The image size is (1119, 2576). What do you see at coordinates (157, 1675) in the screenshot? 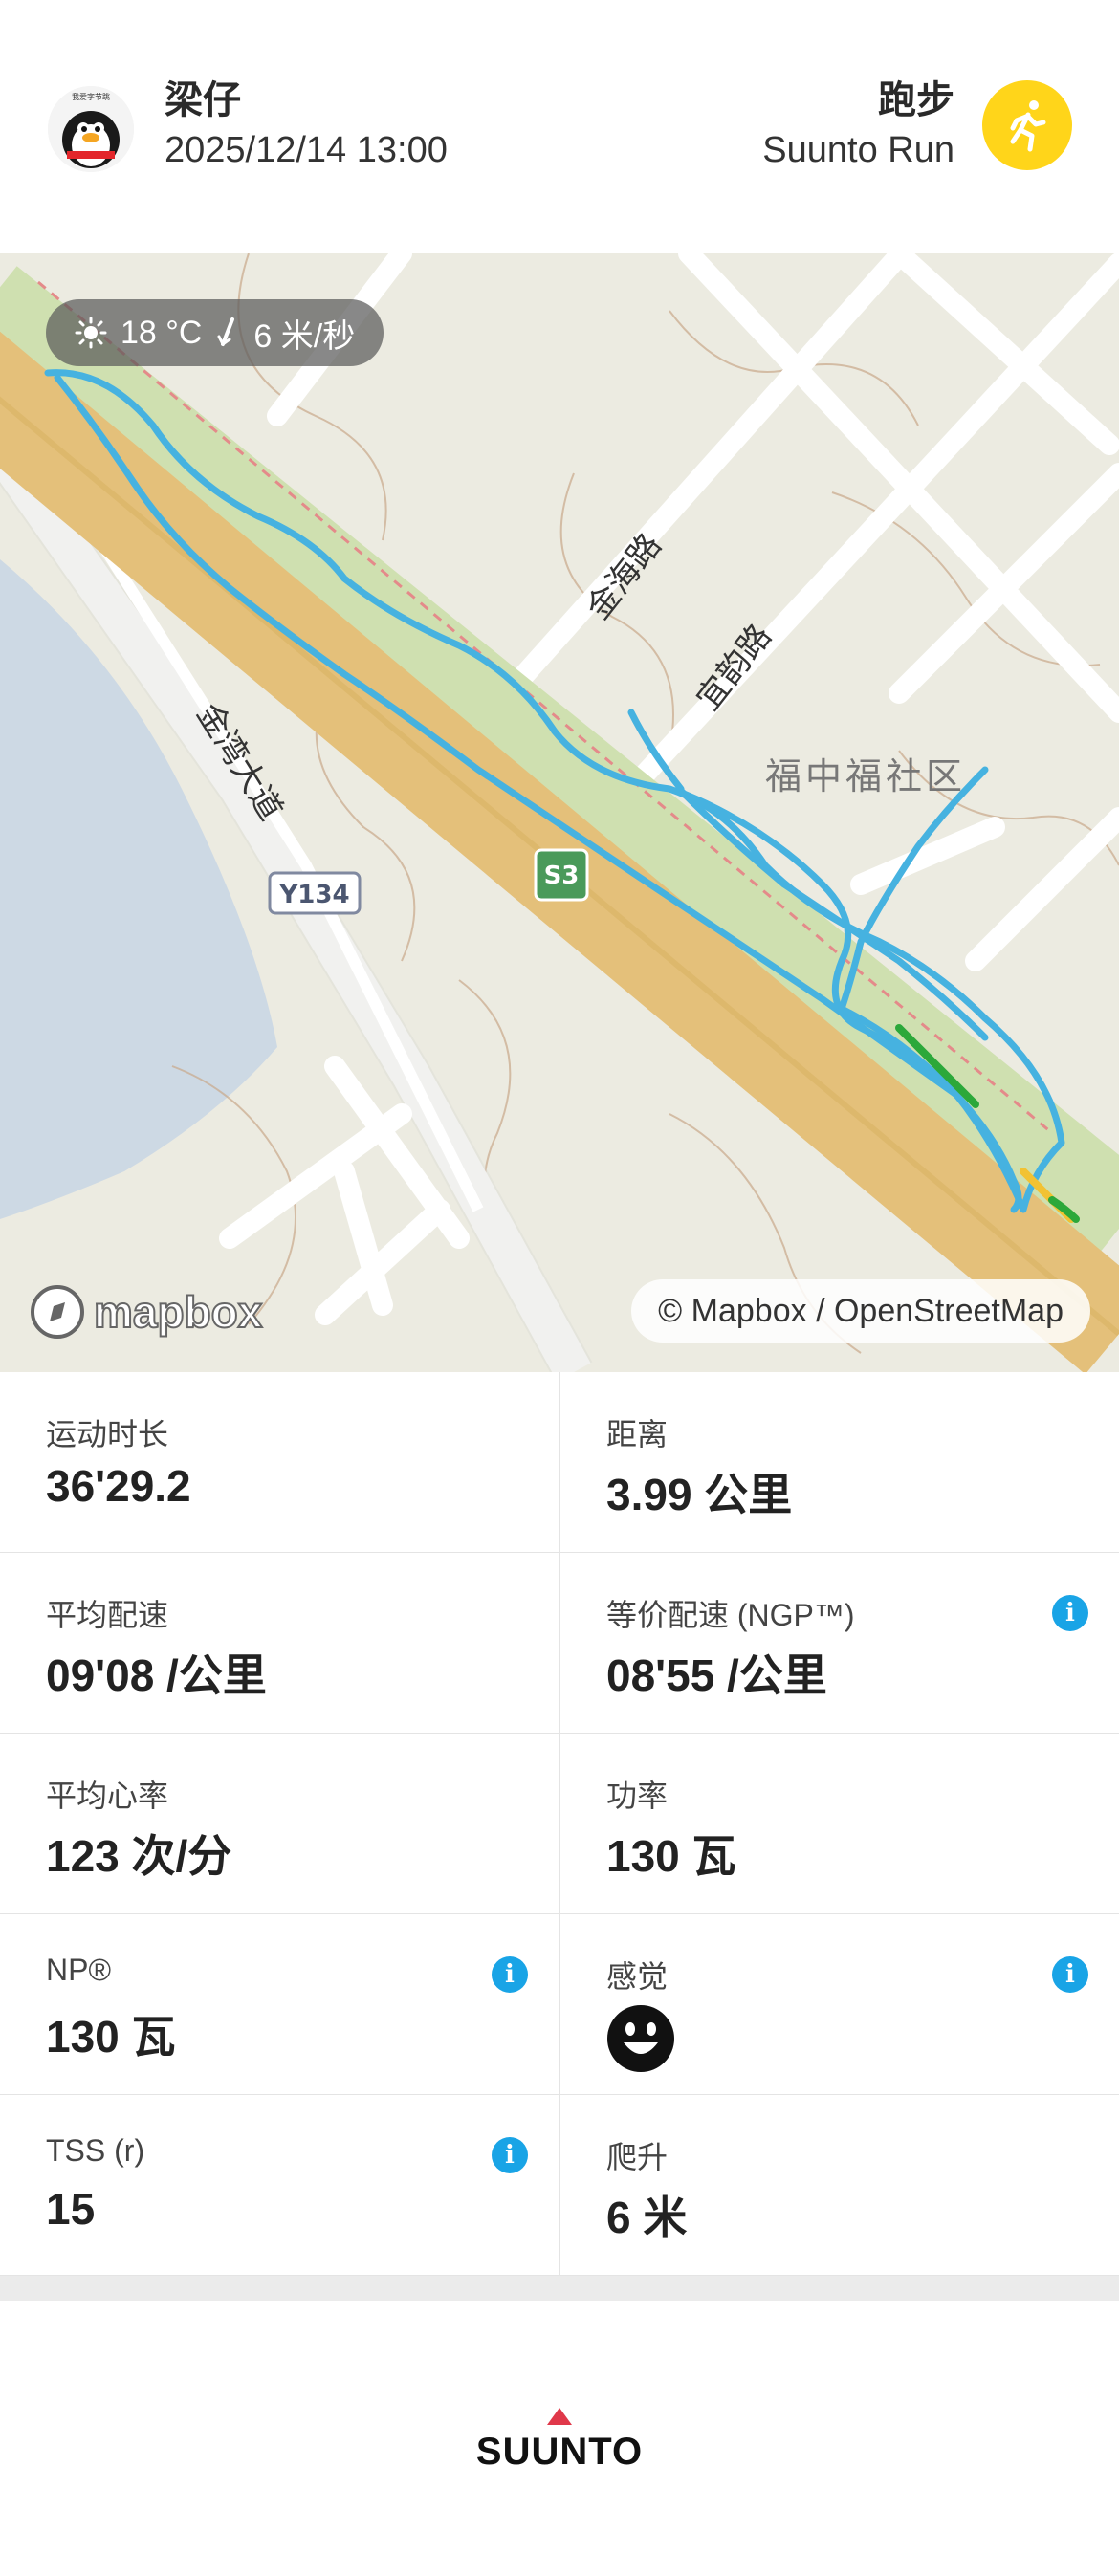
I see `stat-value: 09'08 /公里` at bounding box center [157, 1675].